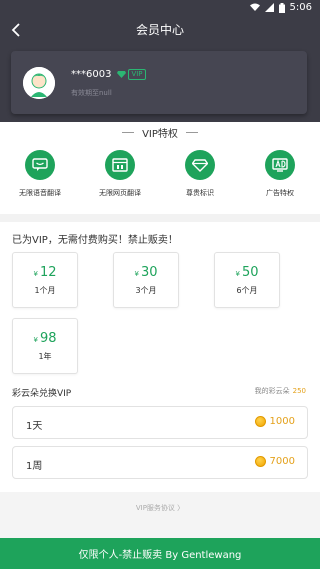 The width and height of the screenshot is (320, 569). Describe the element at coordinates (34, 466) in the screenshot. I see `exchange-duration: 1周` at that location.